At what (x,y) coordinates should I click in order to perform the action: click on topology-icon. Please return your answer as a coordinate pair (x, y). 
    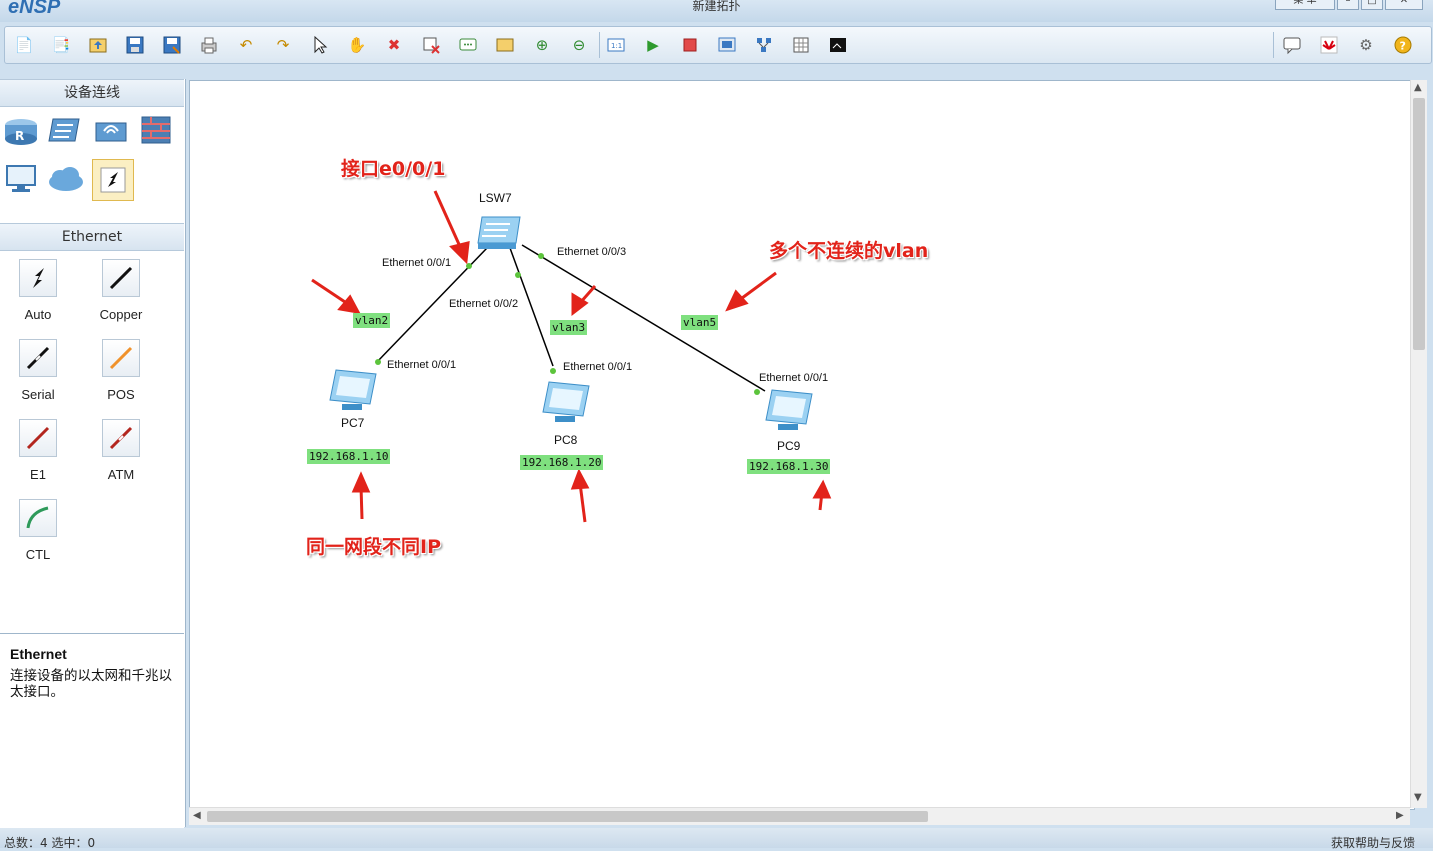
    Looking at the image, I should click on (764, 45).